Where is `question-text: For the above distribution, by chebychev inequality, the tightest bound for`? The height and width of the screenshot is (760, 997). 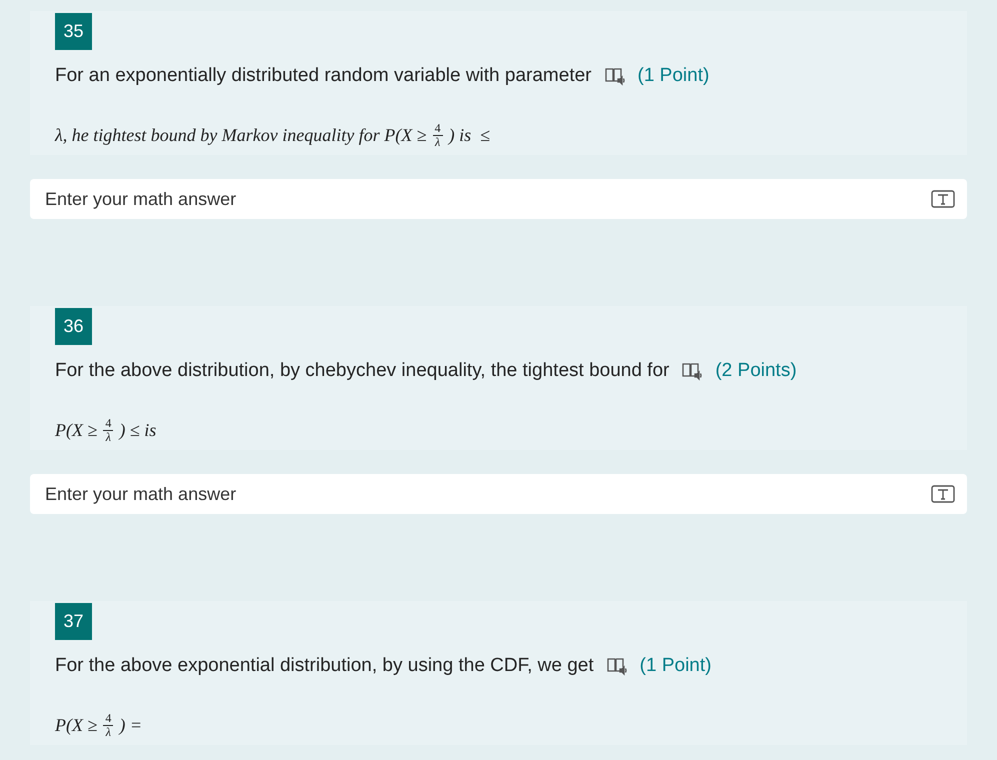 question-text: For the above distribution, by chebychev inequality, the tightest bound for is located at coordinates (362, 371).